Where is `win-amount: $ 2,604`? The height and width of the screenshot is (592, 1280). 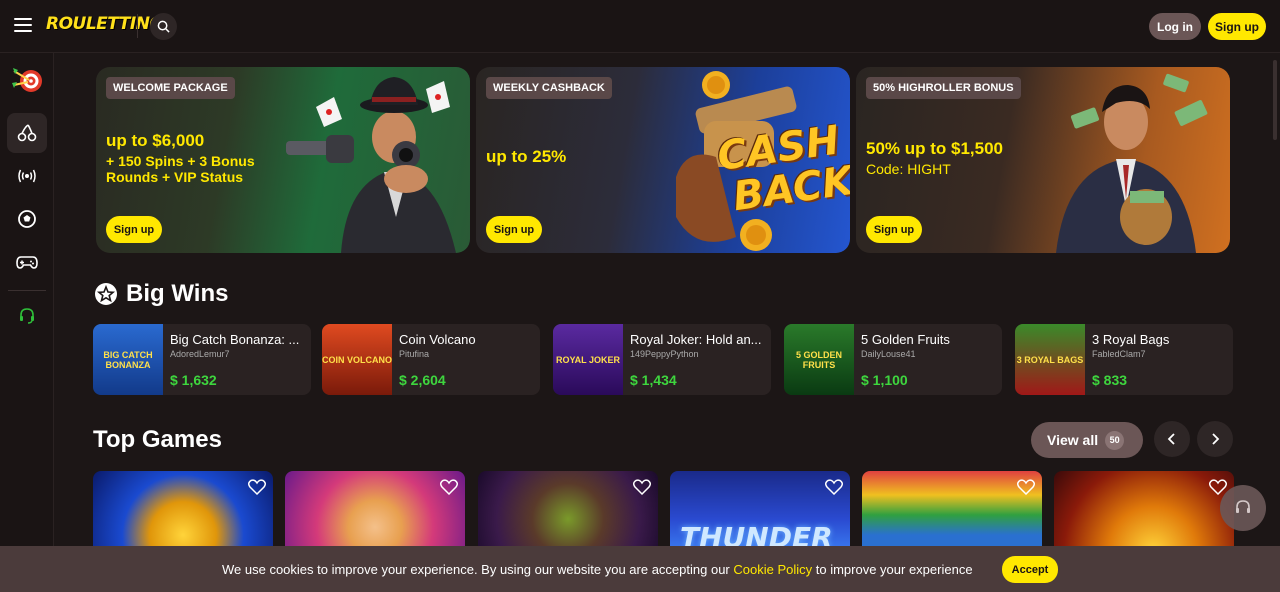
win-amount: $ 2,604 is located at coordinates (422, 380).